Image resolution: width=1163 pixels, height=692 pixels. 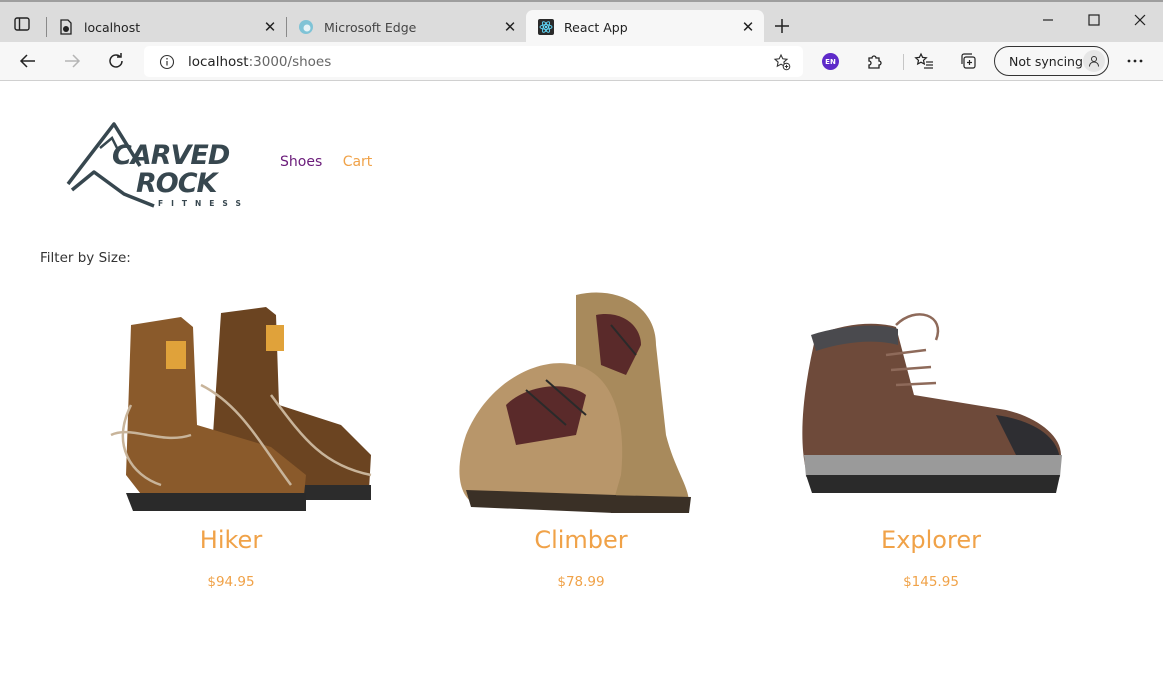 I want to click on toolbar-separator, so click(x=903, y=62).